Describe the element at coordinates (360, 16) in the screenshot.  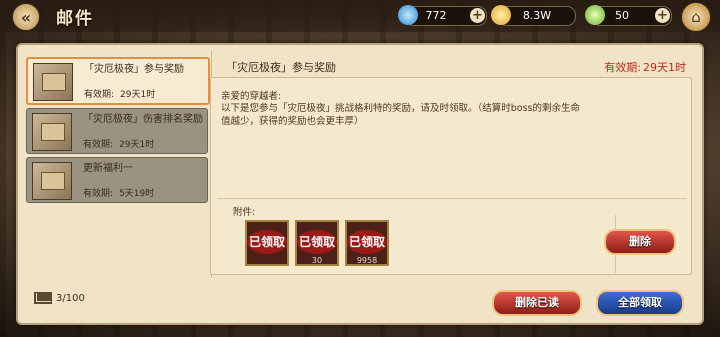
I see `top-bar: « 邮件 772 + 8.3W 50 + ⌂` at that location.